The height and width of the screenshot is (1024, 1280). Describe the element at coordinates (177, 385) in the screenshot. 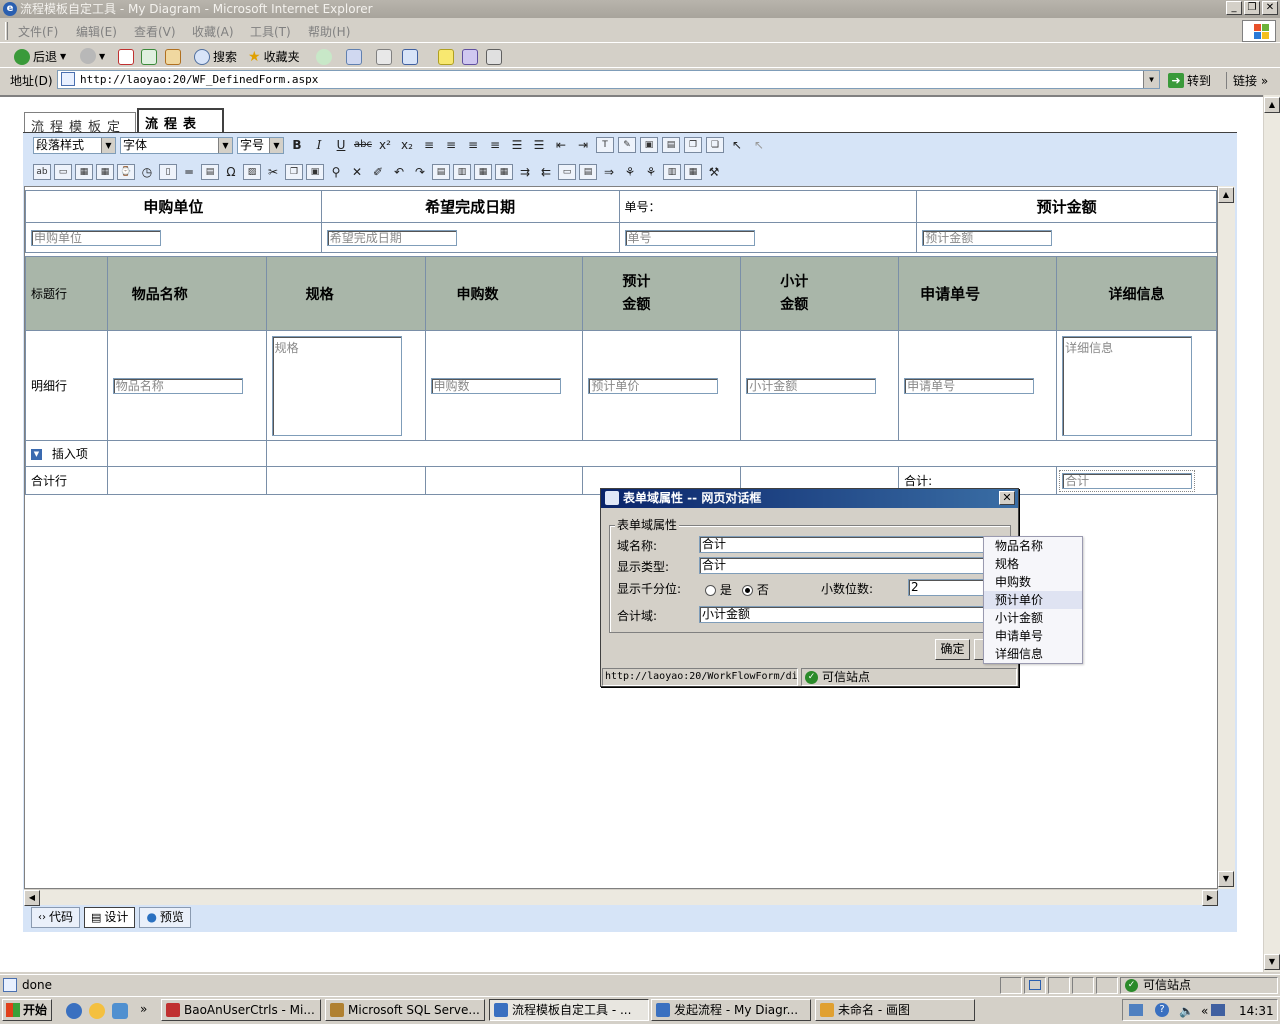

I see `item-name-input: 物品名称` at that location.